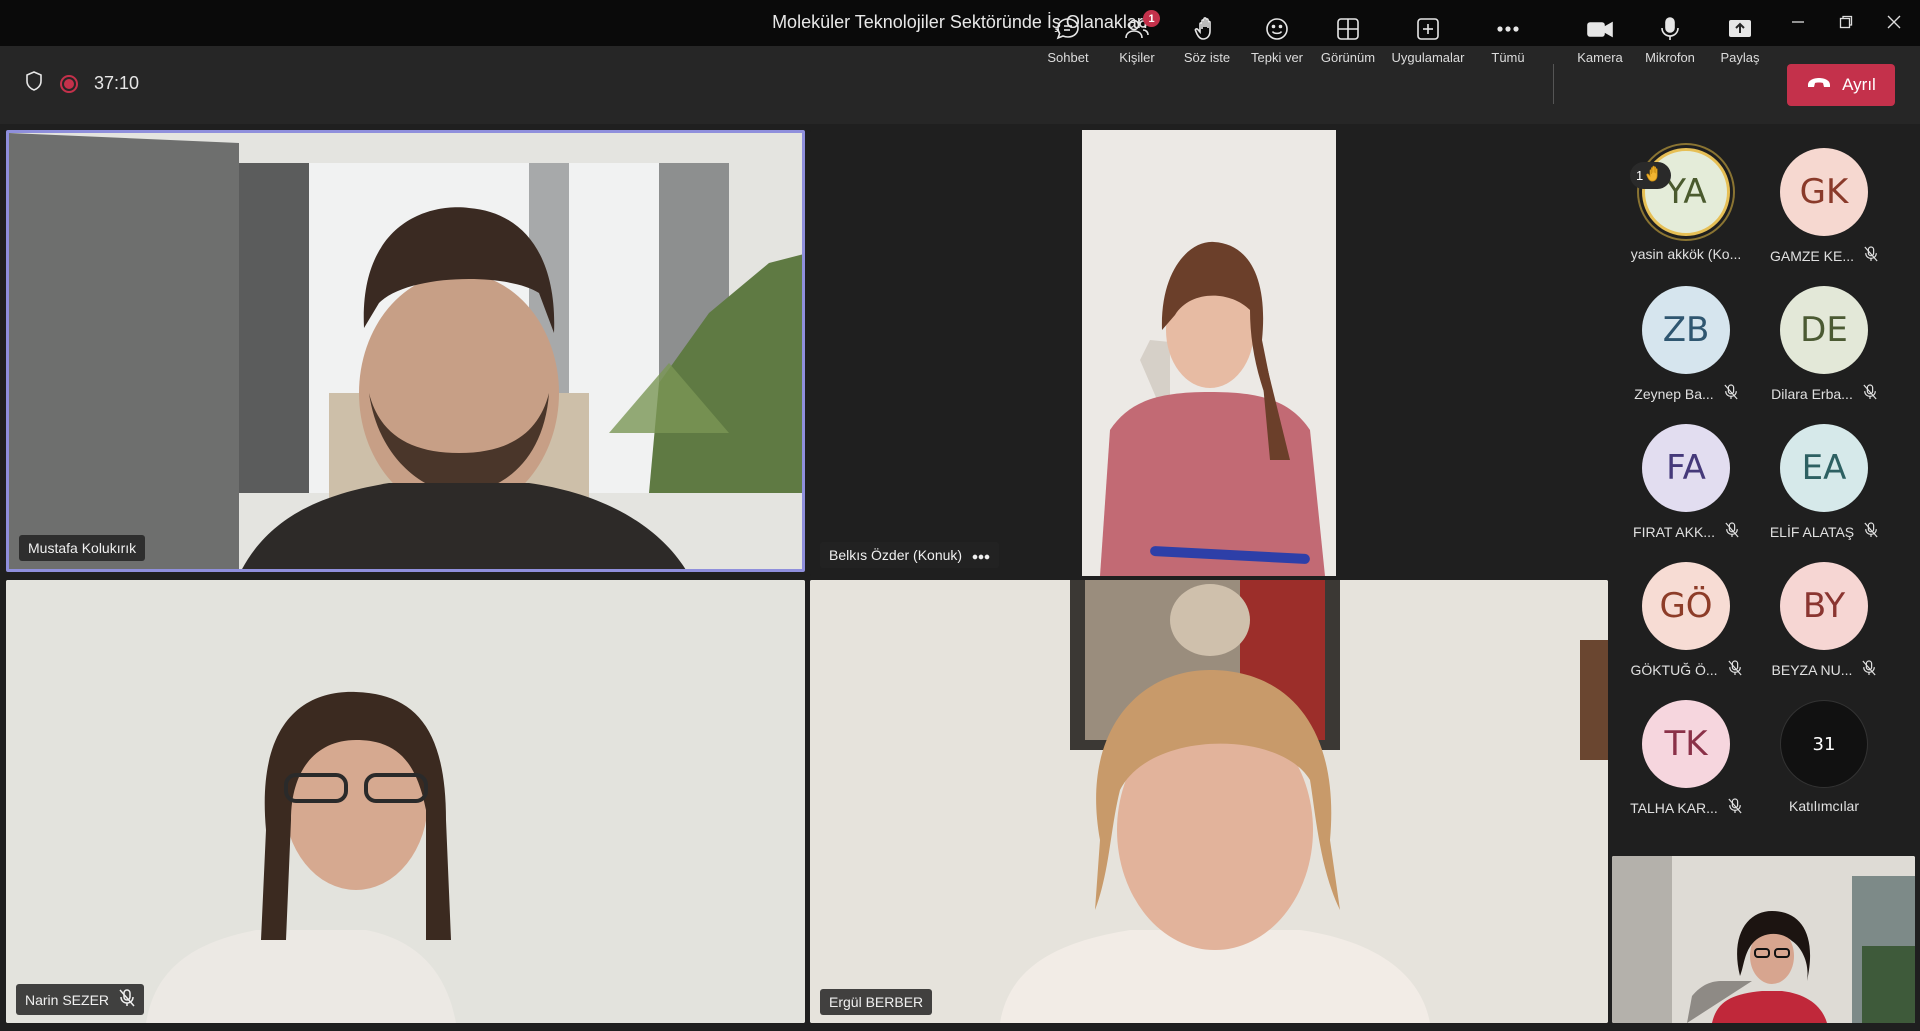  I want to click on smiley-icon, so click(1277, 29).